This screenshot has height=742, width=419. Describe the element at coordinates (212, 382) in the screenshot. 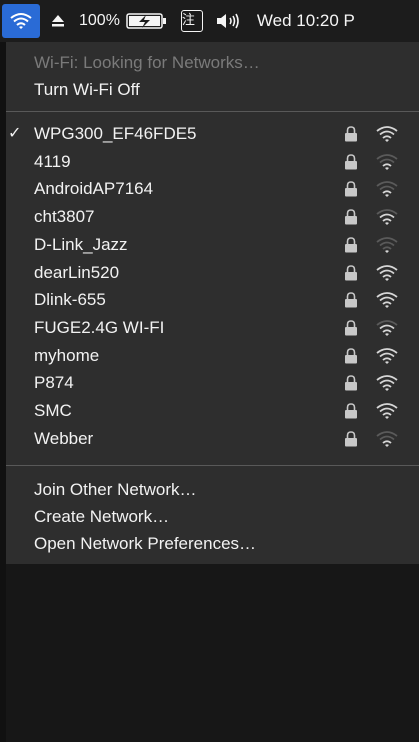

I see `network-item: P874` at that location.